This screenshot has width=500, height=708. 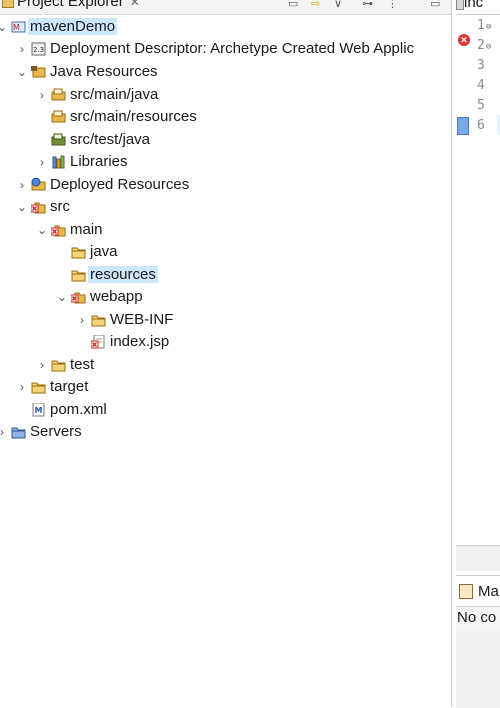 What do you see at coordinates (92, 140) in the screenshot?
I see `tree-item-src-test-java: src/test/java` at bounding box center [92, 140].